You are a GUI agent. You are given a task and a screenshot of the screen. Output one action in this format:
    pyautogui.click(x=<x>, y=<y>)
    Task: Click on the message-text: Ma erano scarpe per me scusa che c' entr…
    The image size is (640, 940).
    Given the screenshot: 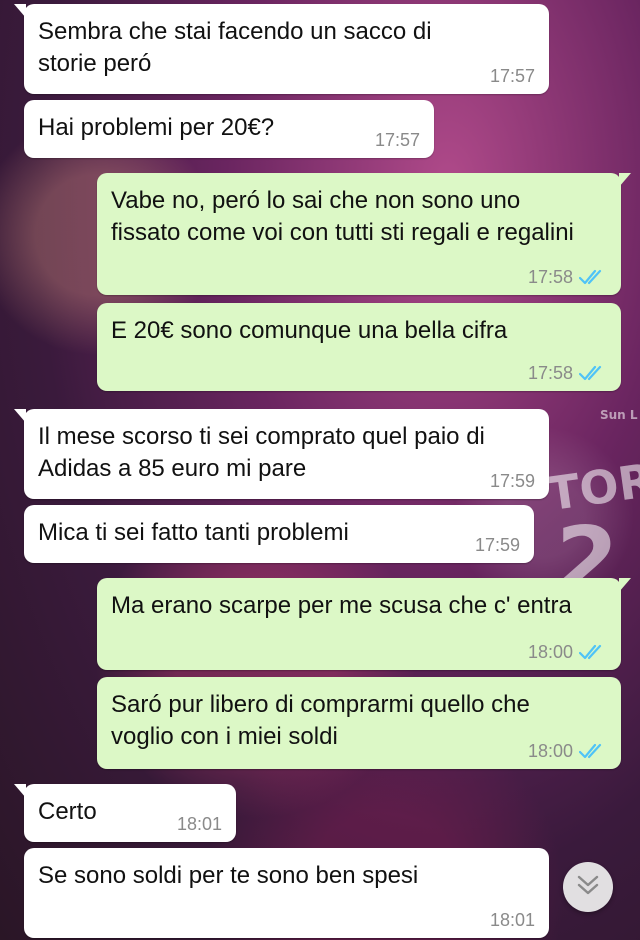 What is the action you would take?
    pyautogui.click(x=341, y=605)
    